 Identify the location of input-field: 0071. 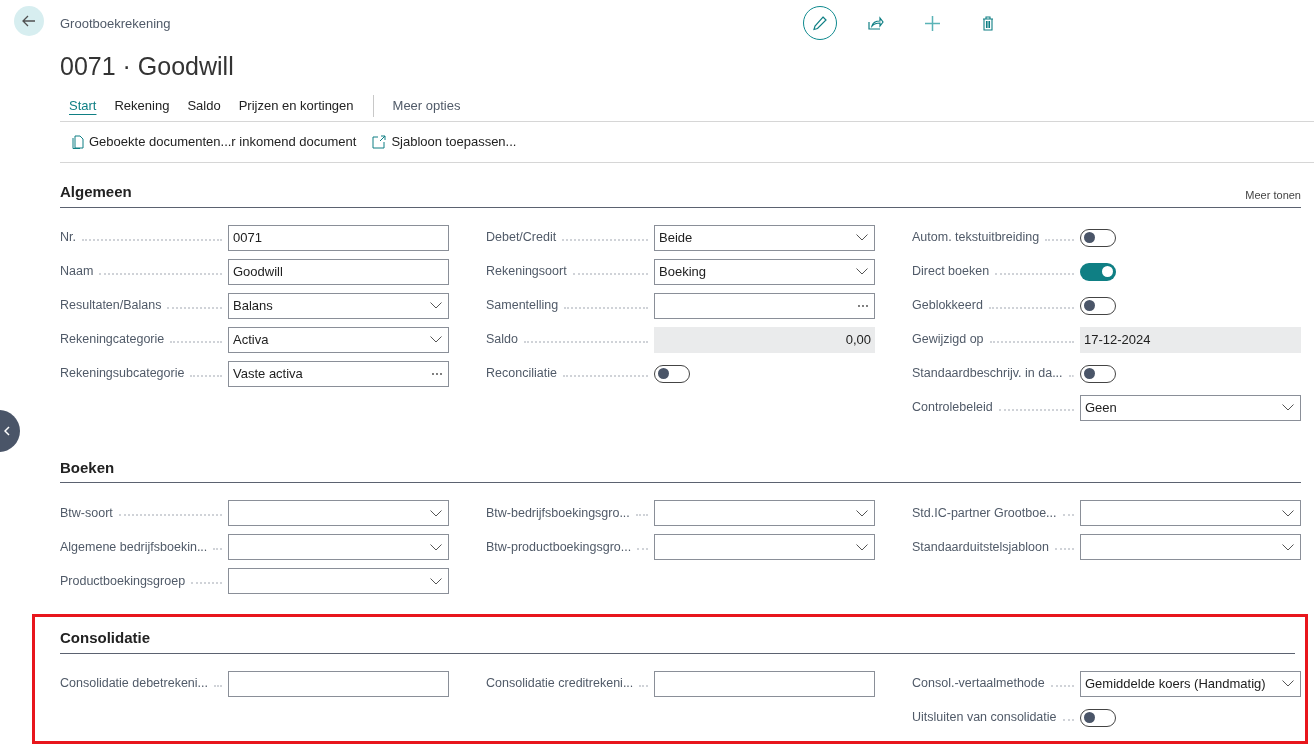
(338, 237).